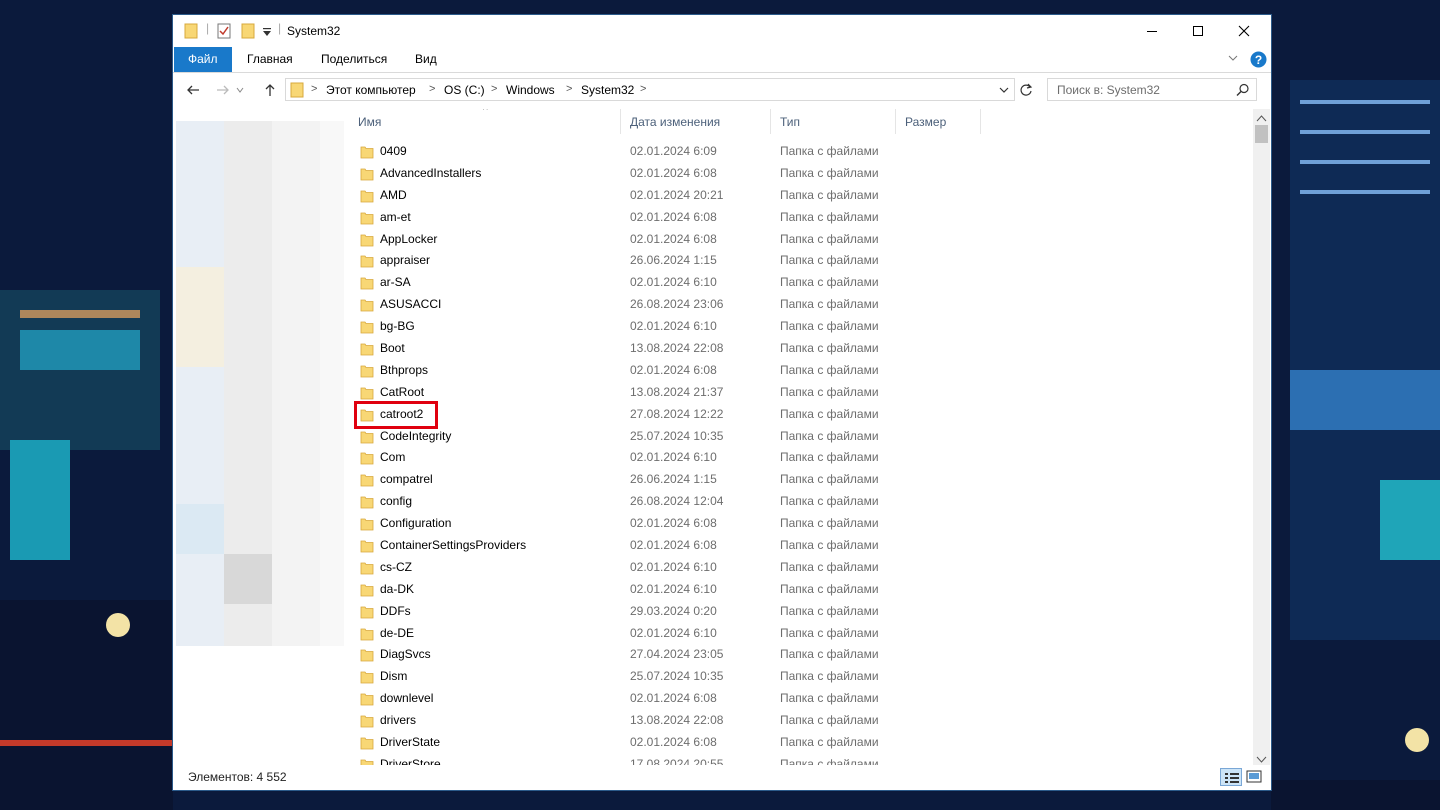 This screenshot has height=810, width=1440. I want to click on breadcrumb-windows: Windows, so click(530, 90).